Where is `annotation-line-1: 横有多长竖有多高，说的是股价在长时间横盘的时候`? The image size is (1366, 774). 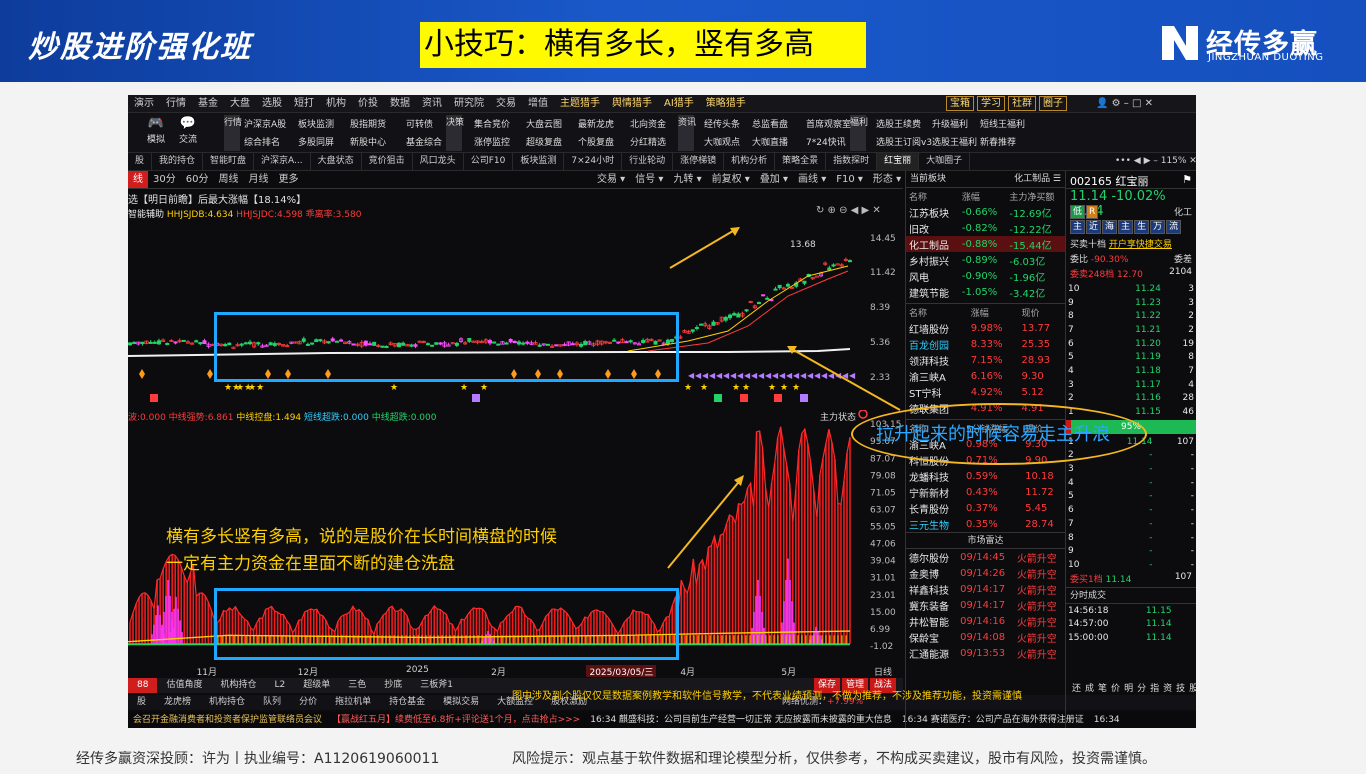 annotation-line-1: 横有多长竖有多高，说的是股价在长时间横盘的时候 is located at coordinates (361, 537).